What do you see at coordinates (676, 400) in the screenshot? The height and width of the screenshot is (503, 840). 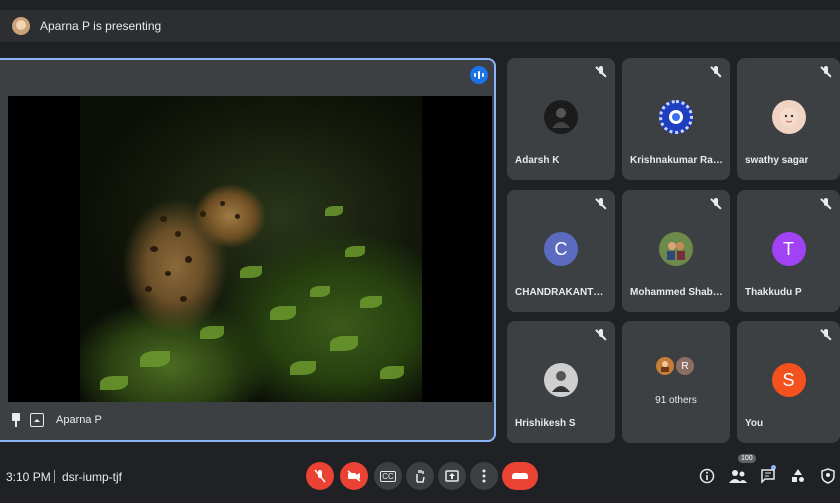 I see `others-count: 91 others` at bounding box center [676, 400].